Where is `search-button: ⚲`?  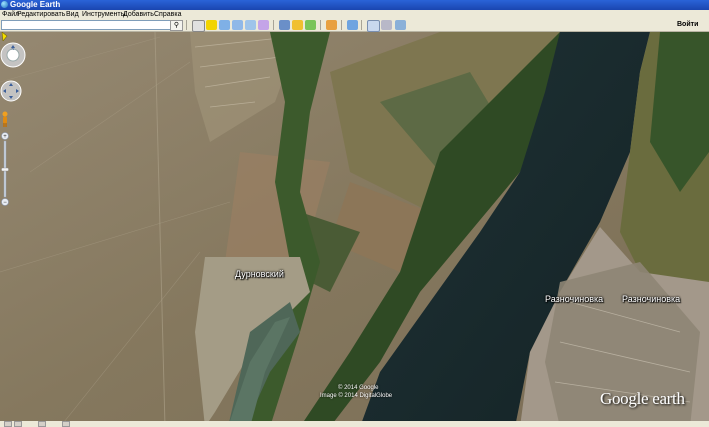
search-button: ⚲ is located at coordinates (176, 25).